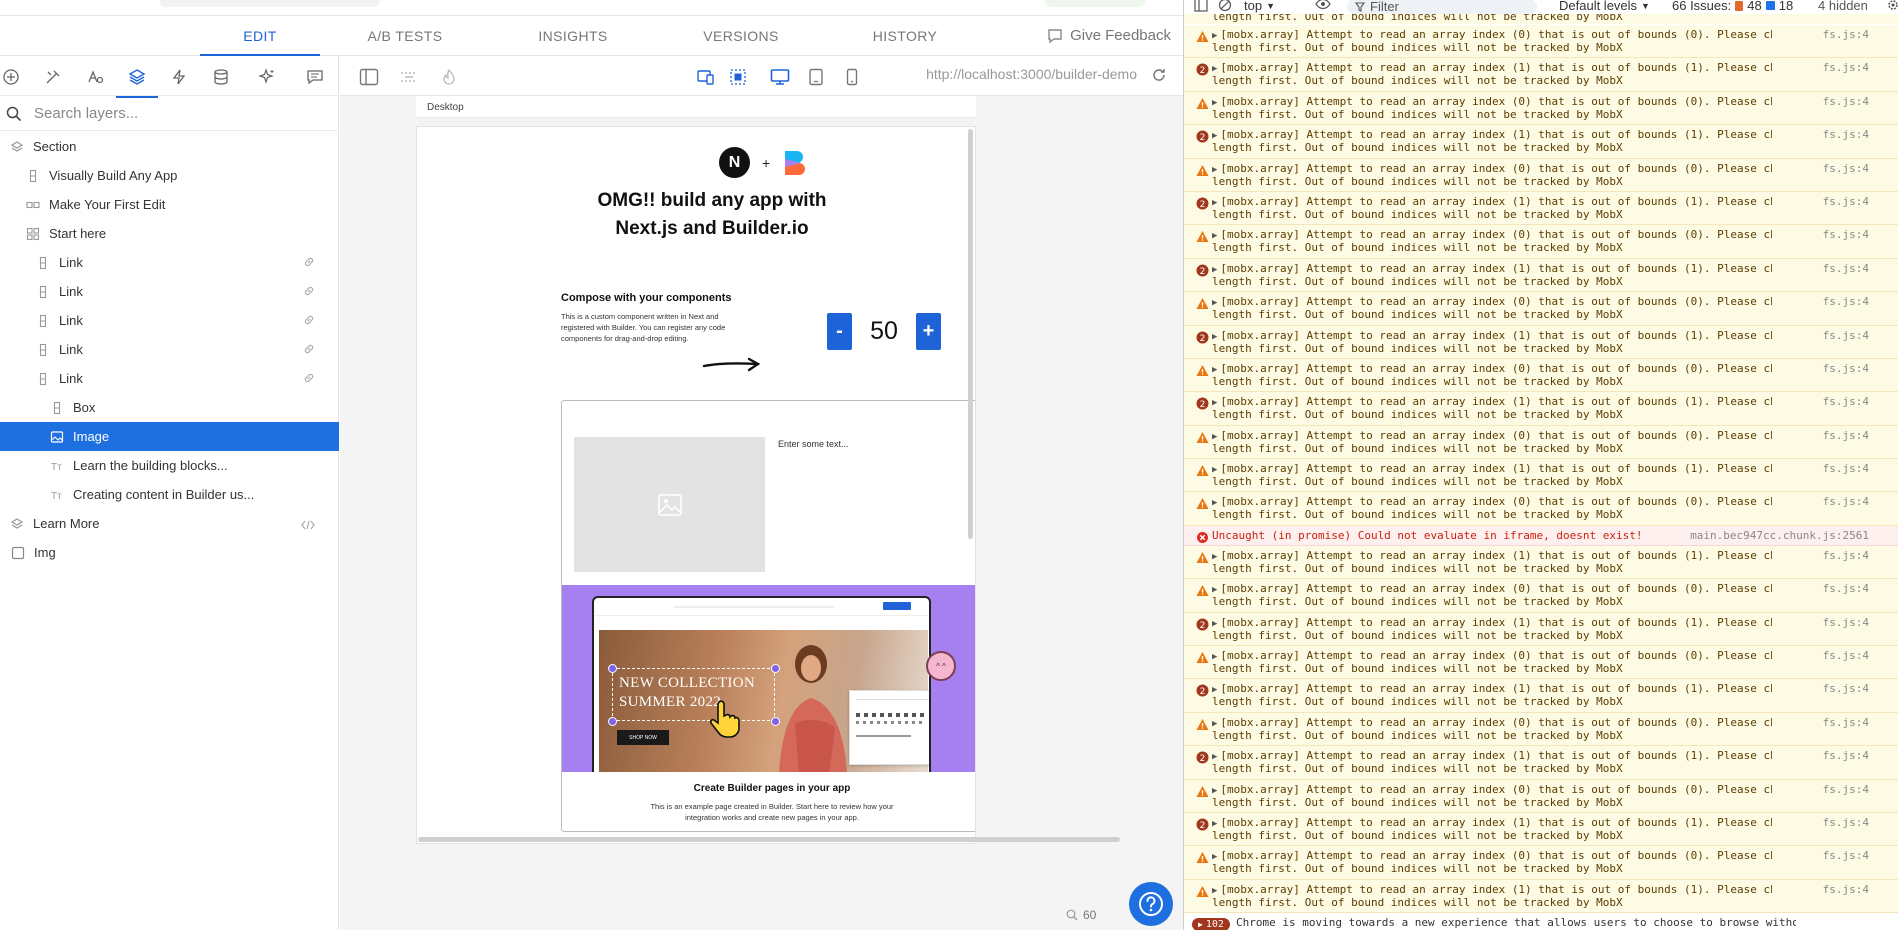 The width and height of the screenshot is (1898, 930). Describe the element at coordinates (169, 407) in the screenshot. I see `layer-item-box: Box` at that location.